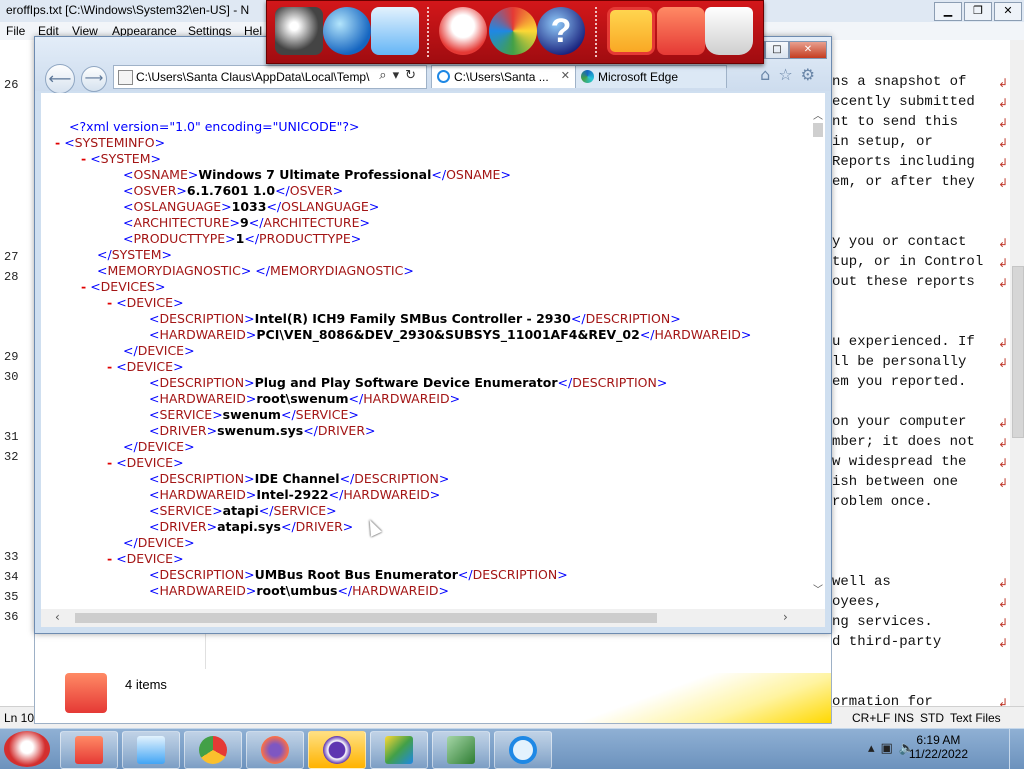 This screenshot has height=769, width=1024. I want to click on app-dock: ?, so click(515, 32).